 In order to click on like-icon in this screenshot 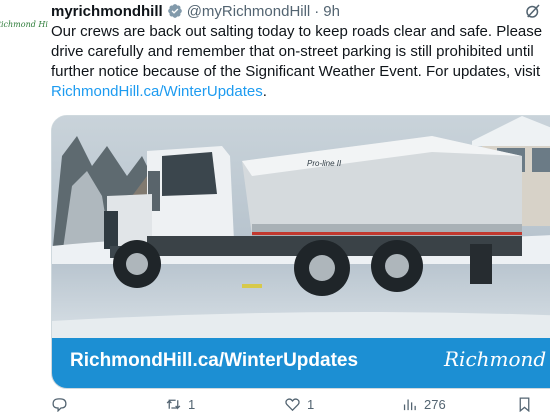, I will do `click(292, 405)`.